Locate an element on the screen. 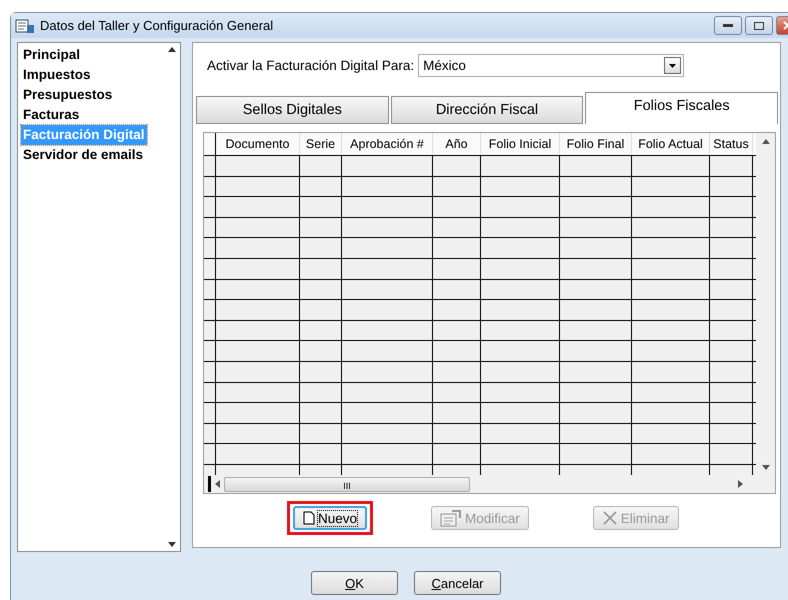 The width and height of the screenshot is (788, 600). dialog-button: OK is located at coordinates (354, 583).